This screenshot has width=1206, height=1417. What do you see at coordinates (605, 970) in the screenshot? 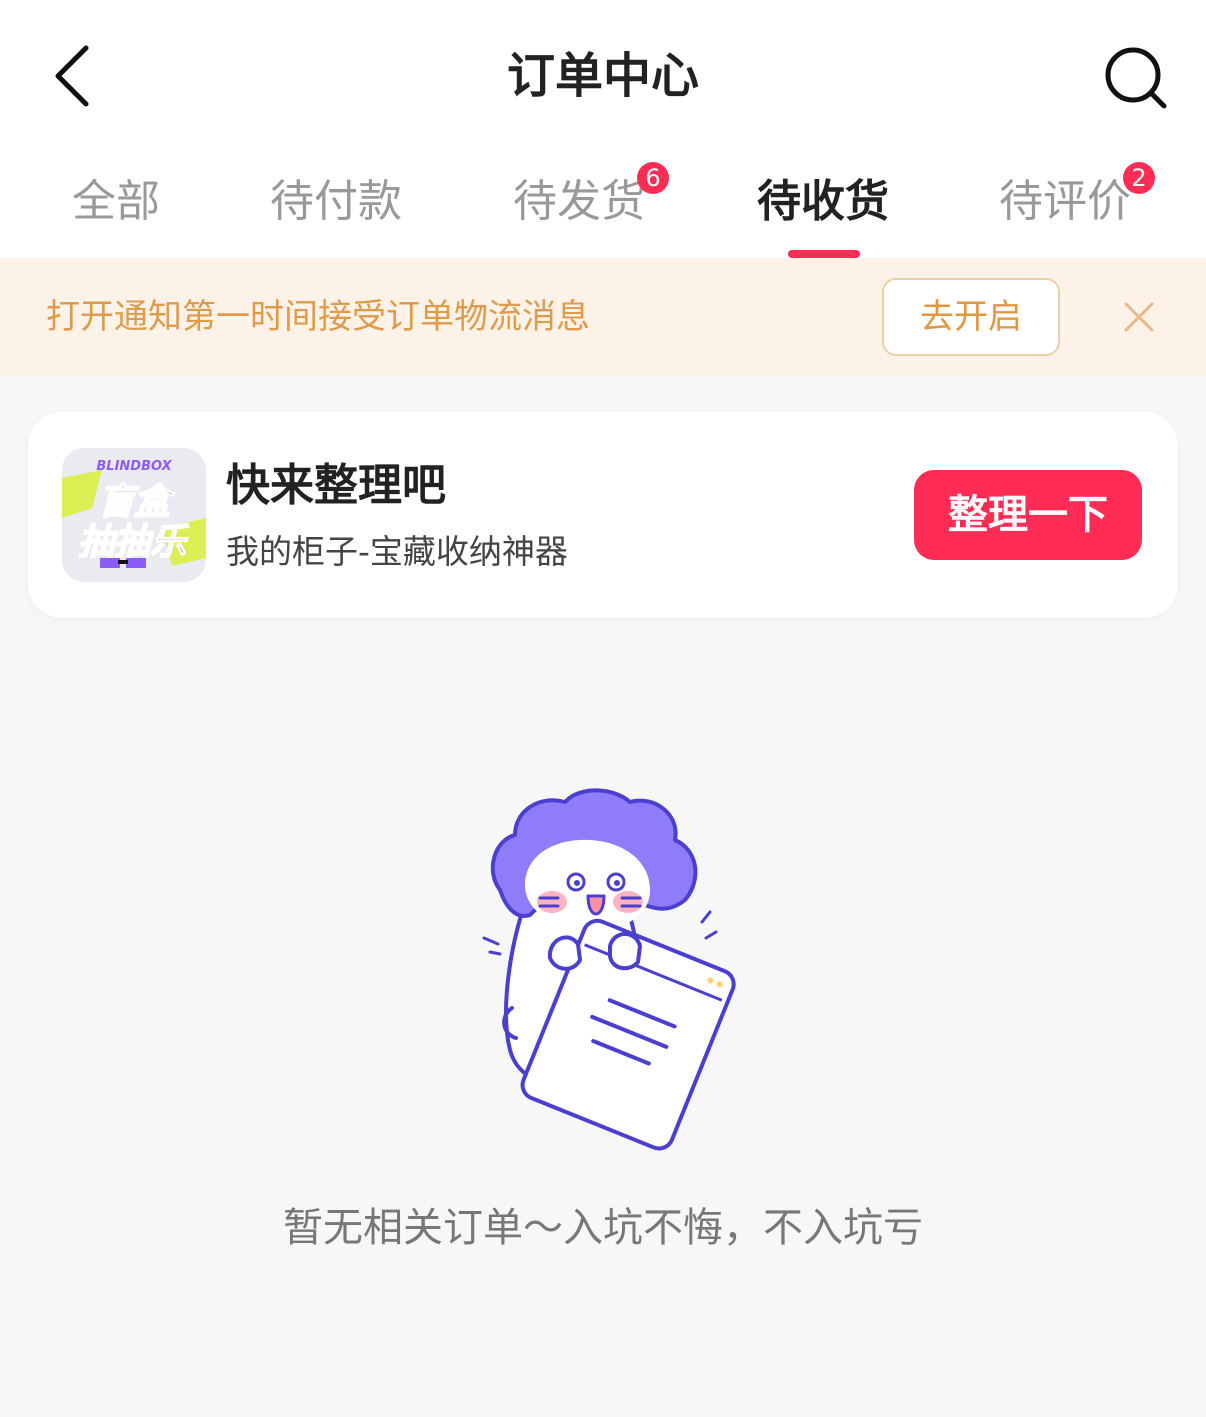
I see `empty-state-mascot-illustration` at bounding box center [605, 970].